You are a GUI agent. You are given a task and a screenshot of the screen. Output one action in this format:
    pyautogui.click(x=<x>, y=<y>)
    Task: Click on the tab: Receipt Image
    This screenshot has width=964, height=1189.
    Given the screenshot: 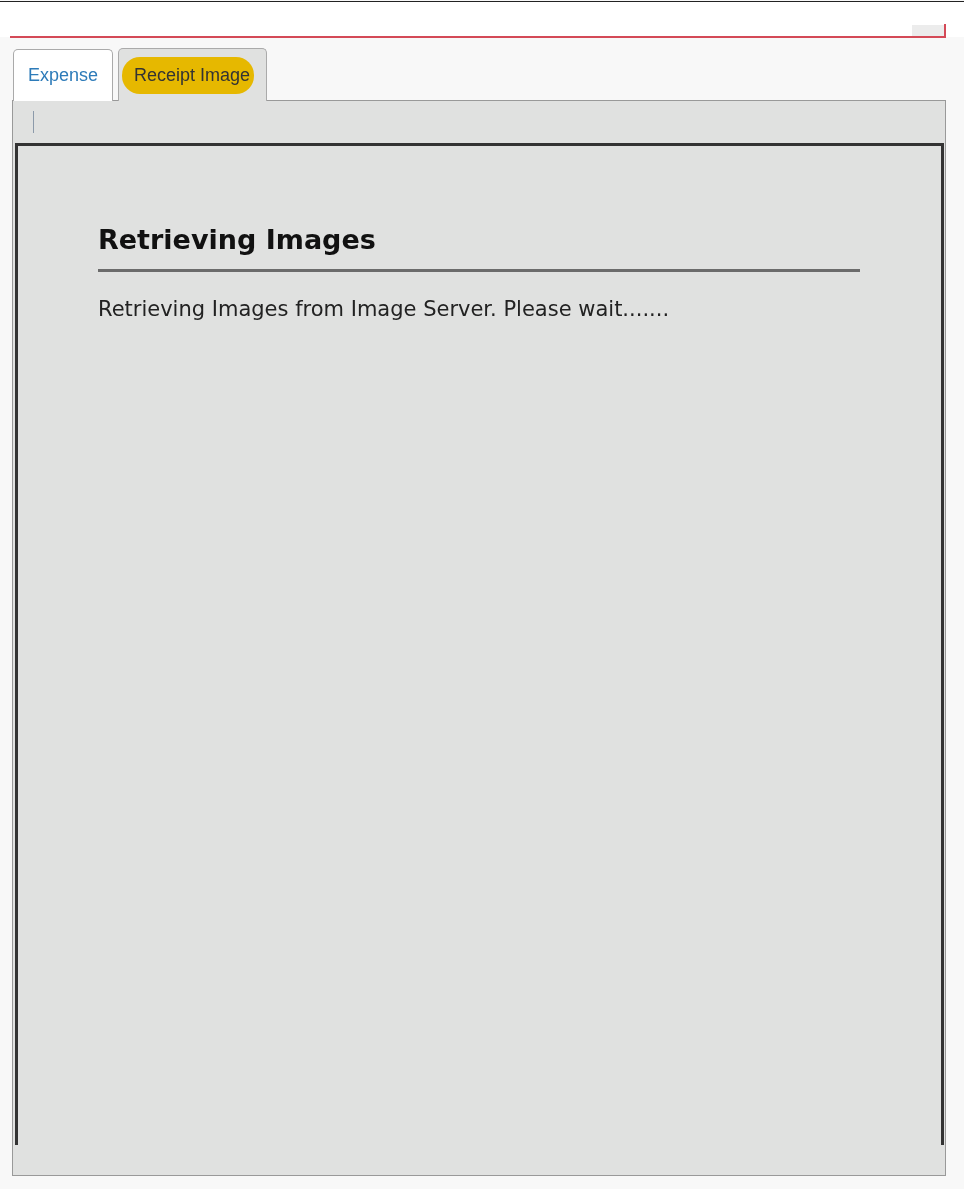 What is the action you would take?
    pyautogui.click(x=193, y=74)
    